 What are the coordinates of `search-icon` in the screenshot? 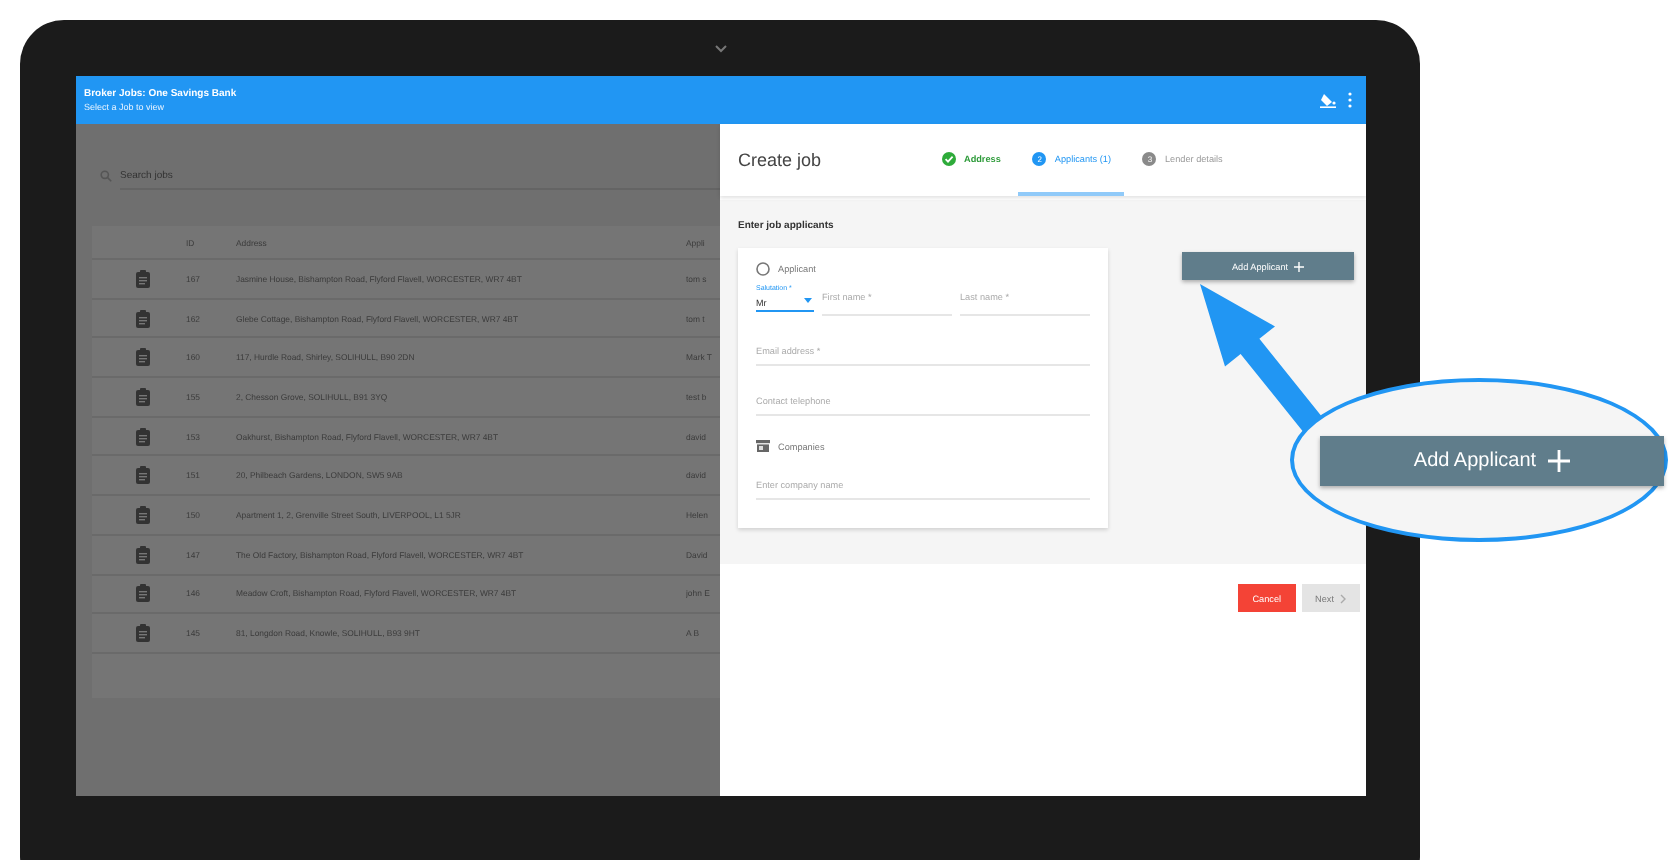 It's located at (106, 176).